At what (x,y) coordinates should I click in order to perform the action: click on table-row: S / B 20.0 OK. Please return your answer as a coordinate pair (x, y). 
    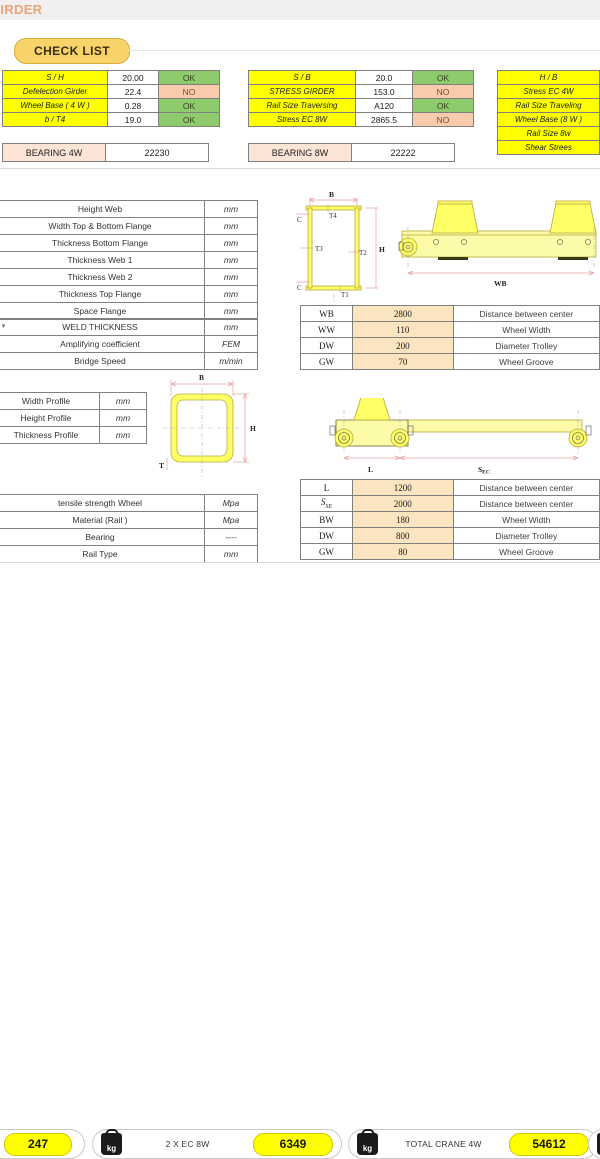
    Looking at the image, I should click on (361, 77).